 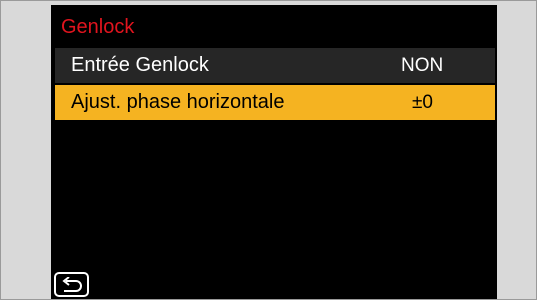 I want to click on menu-item-label: Entrée Genlock, so click(x=140, y=65).